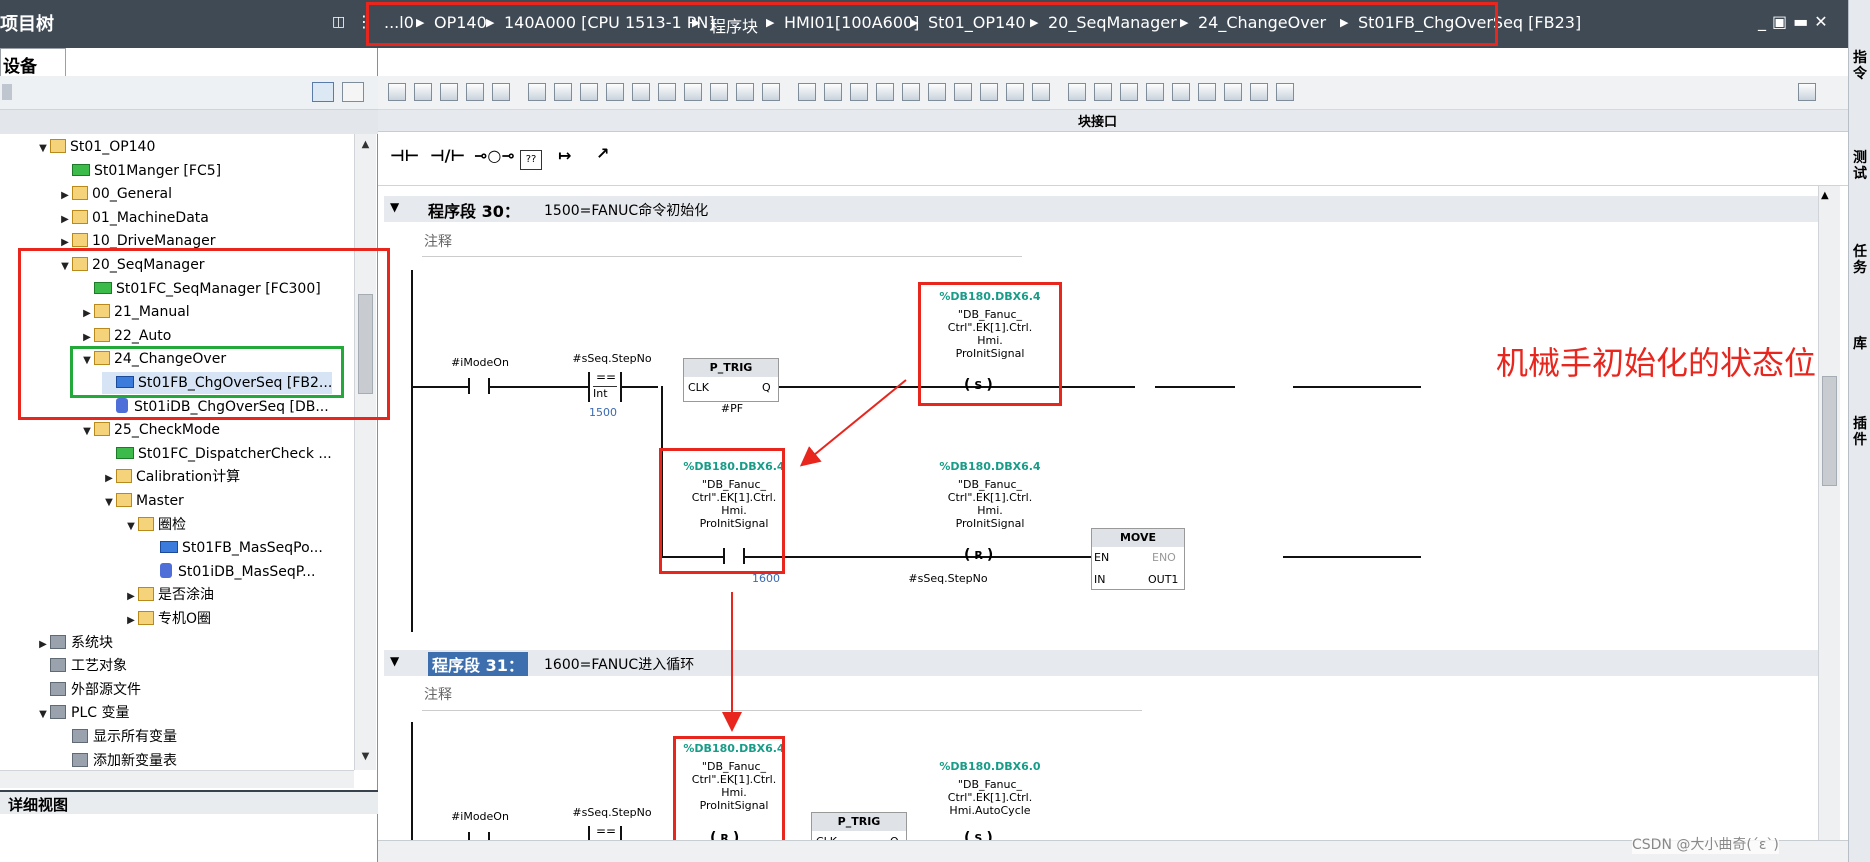 The height and width of the screenshot is (862, 1870). I want to click on scroll-thumb, so click(1829, 431).